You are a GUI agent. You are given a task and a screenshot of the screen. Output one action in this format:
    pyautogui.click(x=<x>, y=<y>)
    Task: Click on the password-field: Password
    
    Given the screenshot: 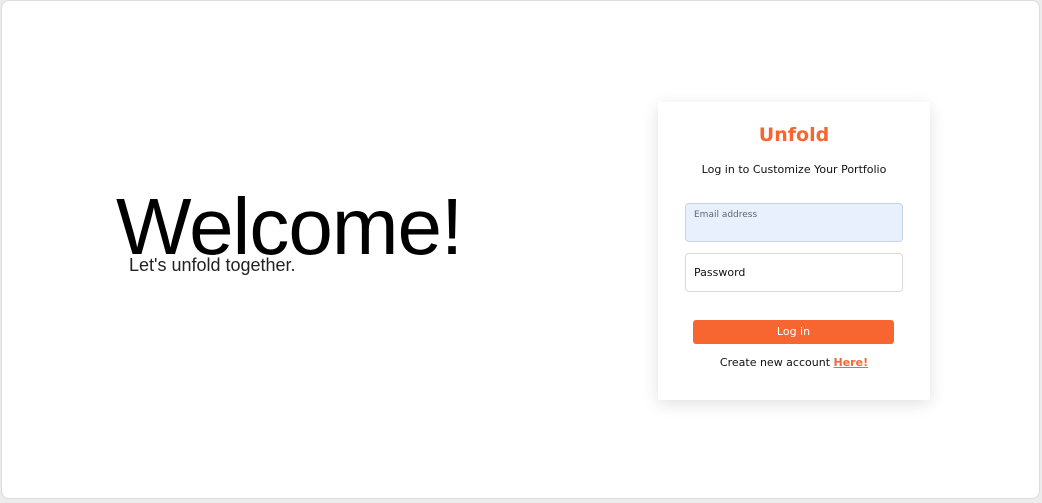 What is the action you would take?
    pyautogui.click(x=794, y=272)
    